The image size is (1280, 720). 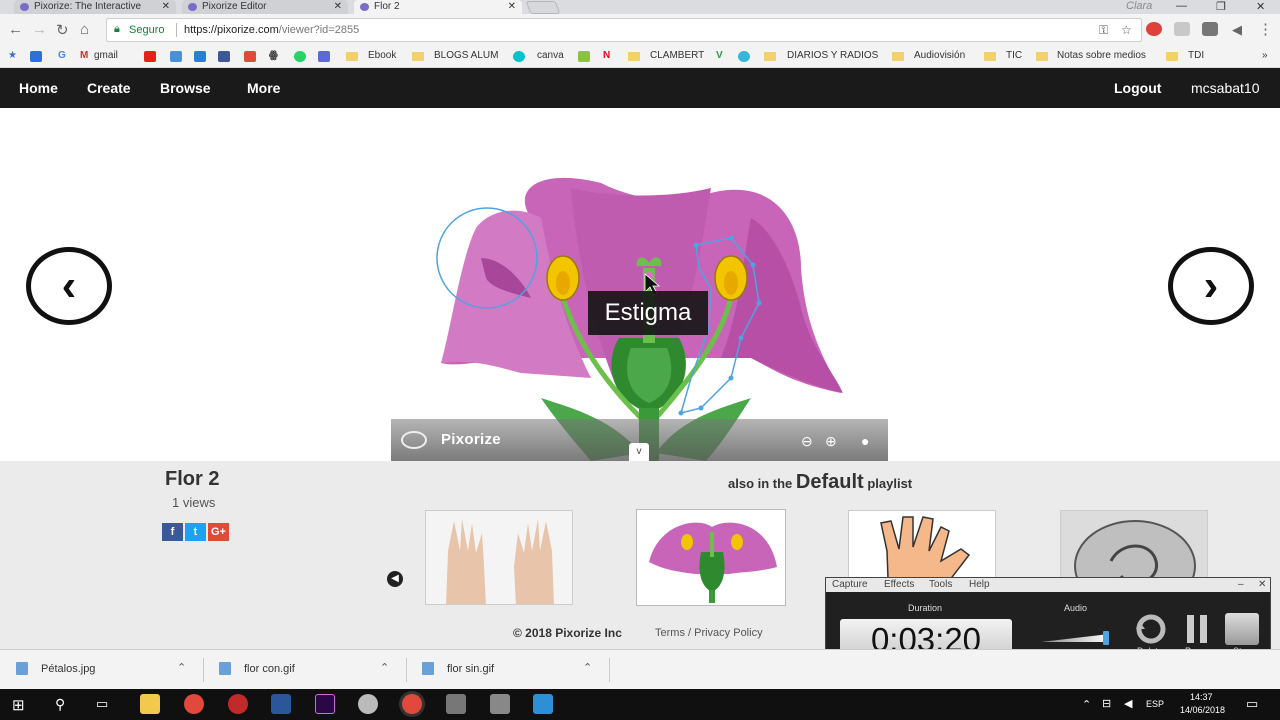 What do you see at coordinates (324, 56) in the screenshot?
I see `bookmark-icon-purple` at bounding box center [324, 56].